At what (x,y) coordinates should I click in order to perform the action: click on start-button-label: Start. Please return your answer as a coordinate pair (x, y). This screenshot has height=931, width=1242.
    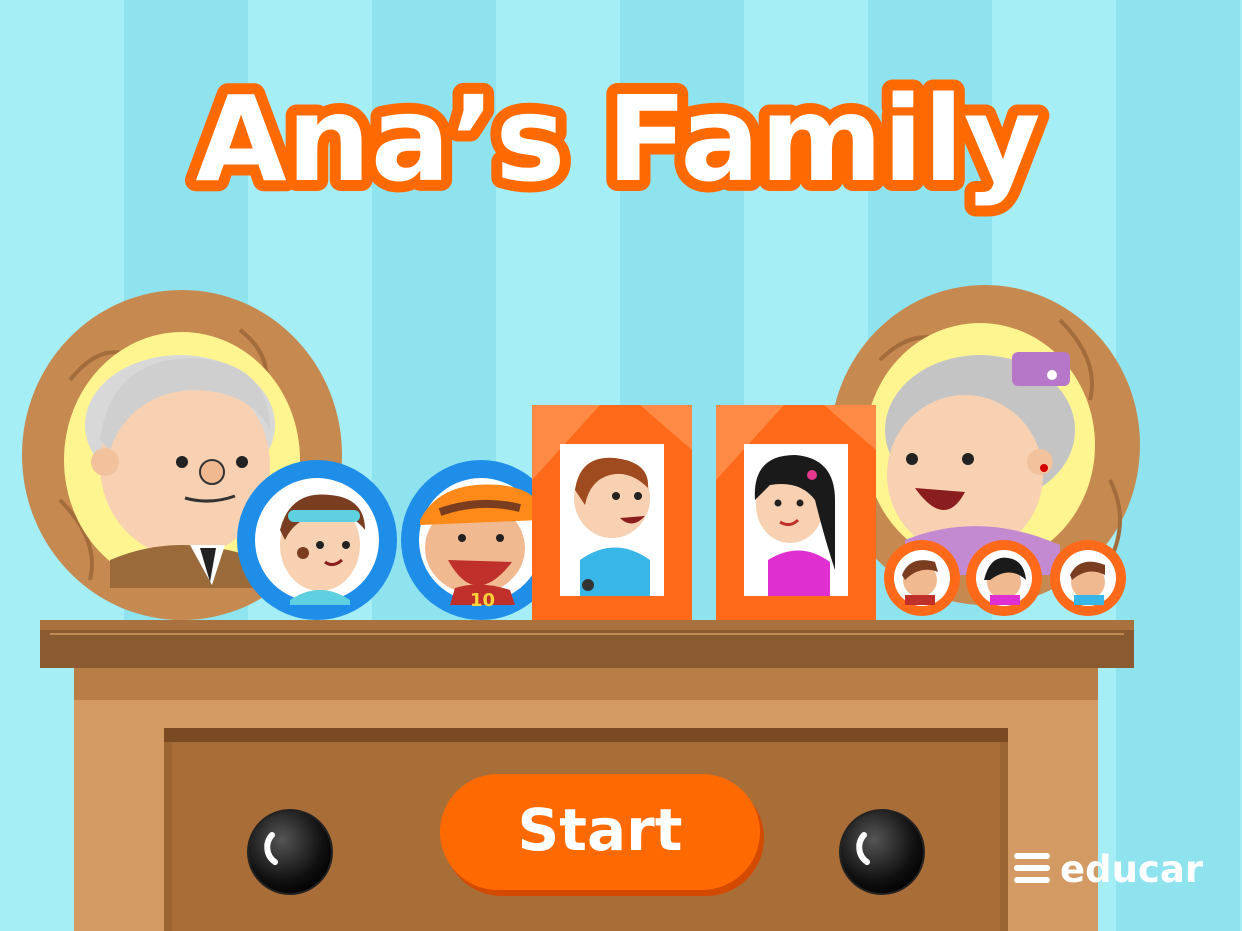
    Looking at the image, I should click on (600, 830).